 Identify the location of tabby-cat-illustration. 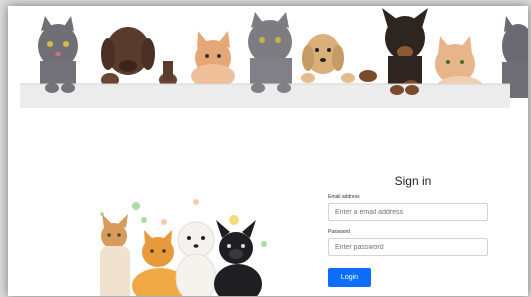
(115, 255).